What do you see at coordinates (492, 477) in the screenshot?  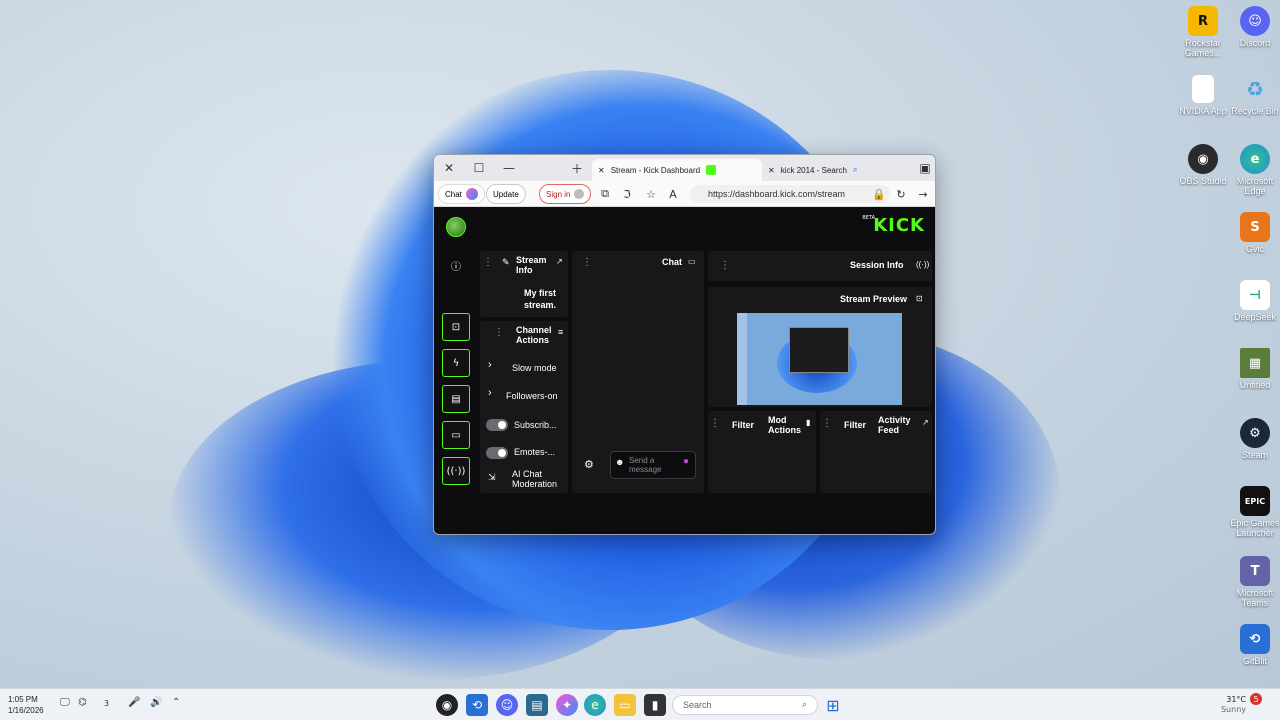 I see `external-link-icon: ⇲` at bounding box center [492, 477].